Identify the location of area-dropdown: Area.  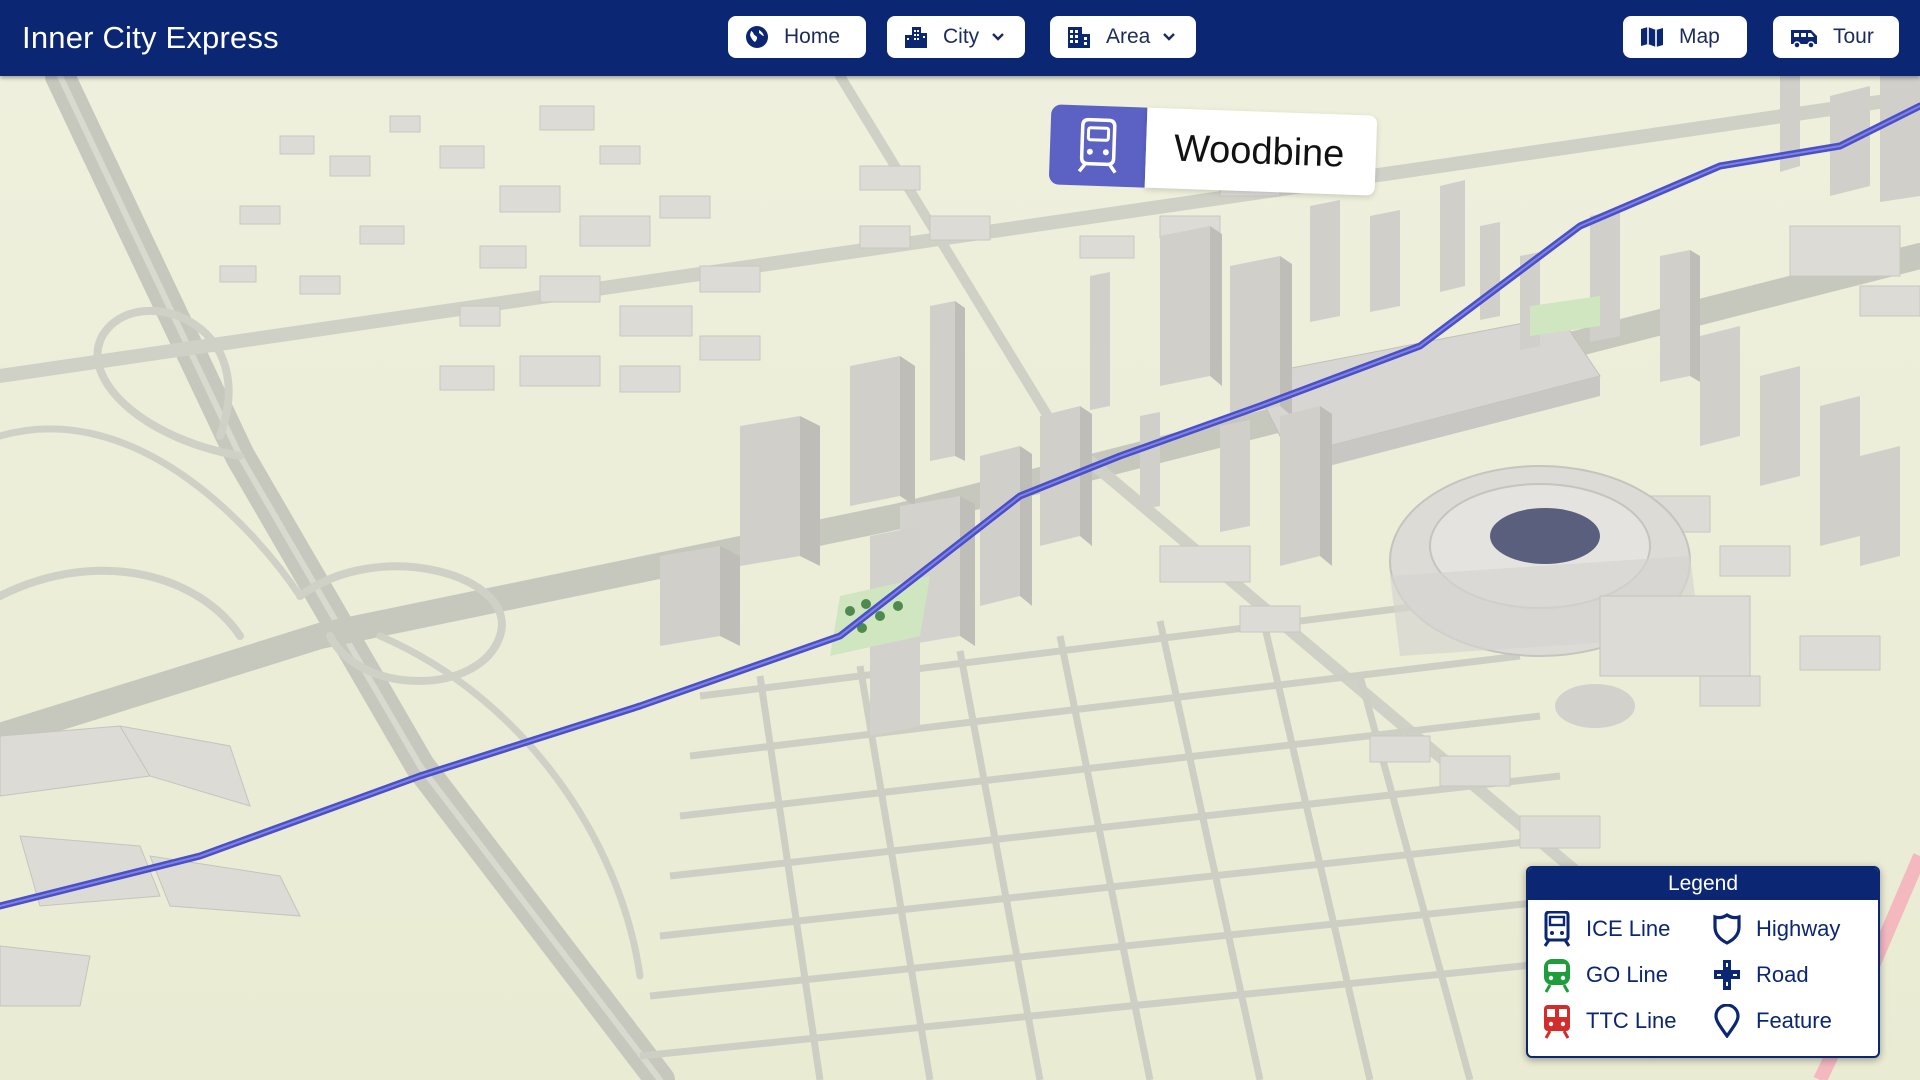
(1123, 37).